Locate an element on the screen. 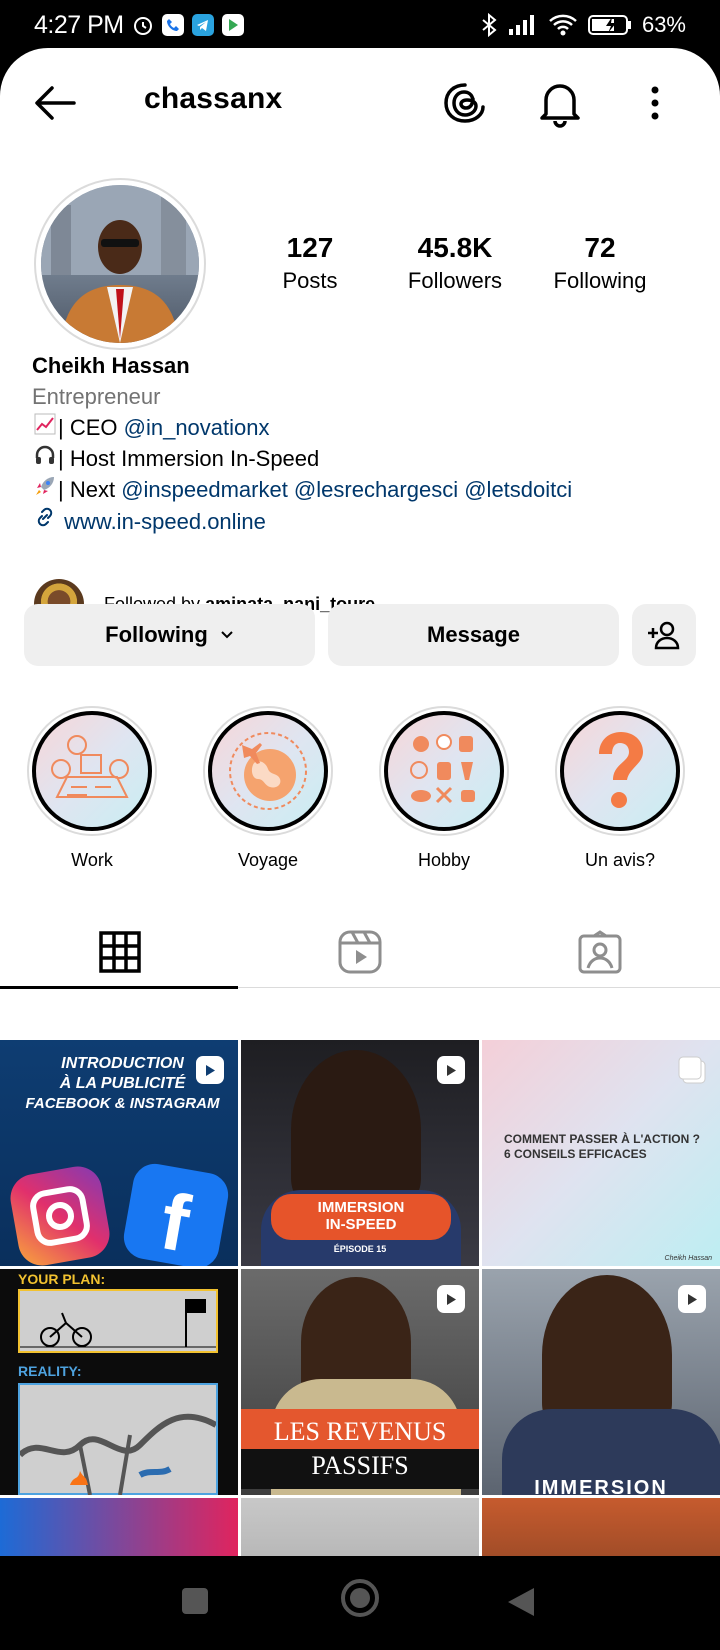 Image resolution: width=720 pixels, height=1650 pixels. battery-icon is located at coordinates (609, 25).